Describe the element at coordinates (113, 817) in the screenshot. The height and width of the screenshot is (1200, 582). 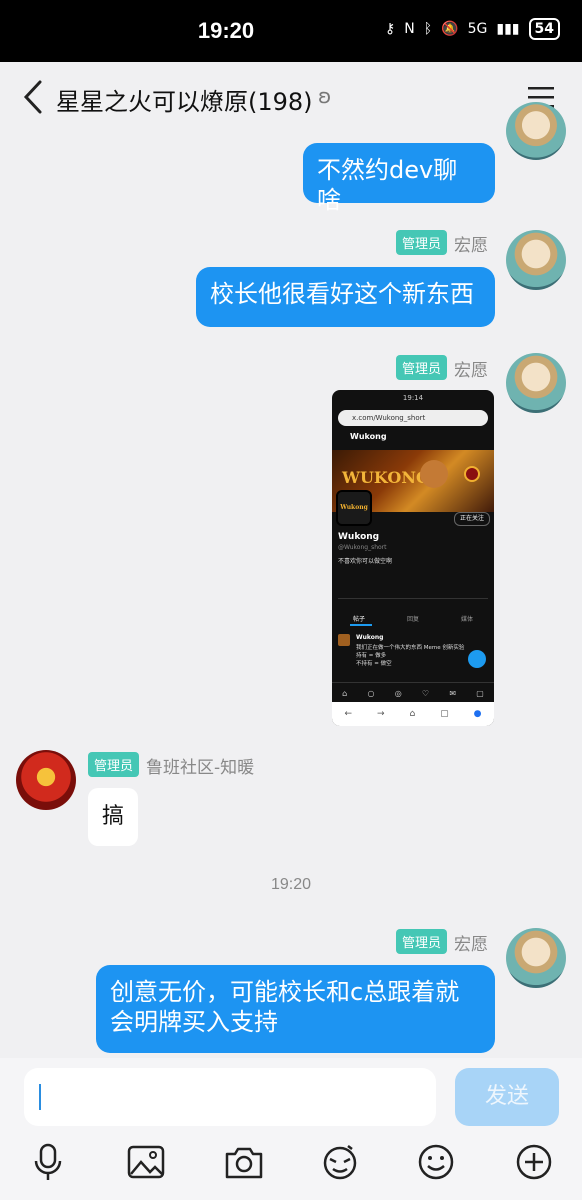
I see `message-bubble: 搞` at that location.